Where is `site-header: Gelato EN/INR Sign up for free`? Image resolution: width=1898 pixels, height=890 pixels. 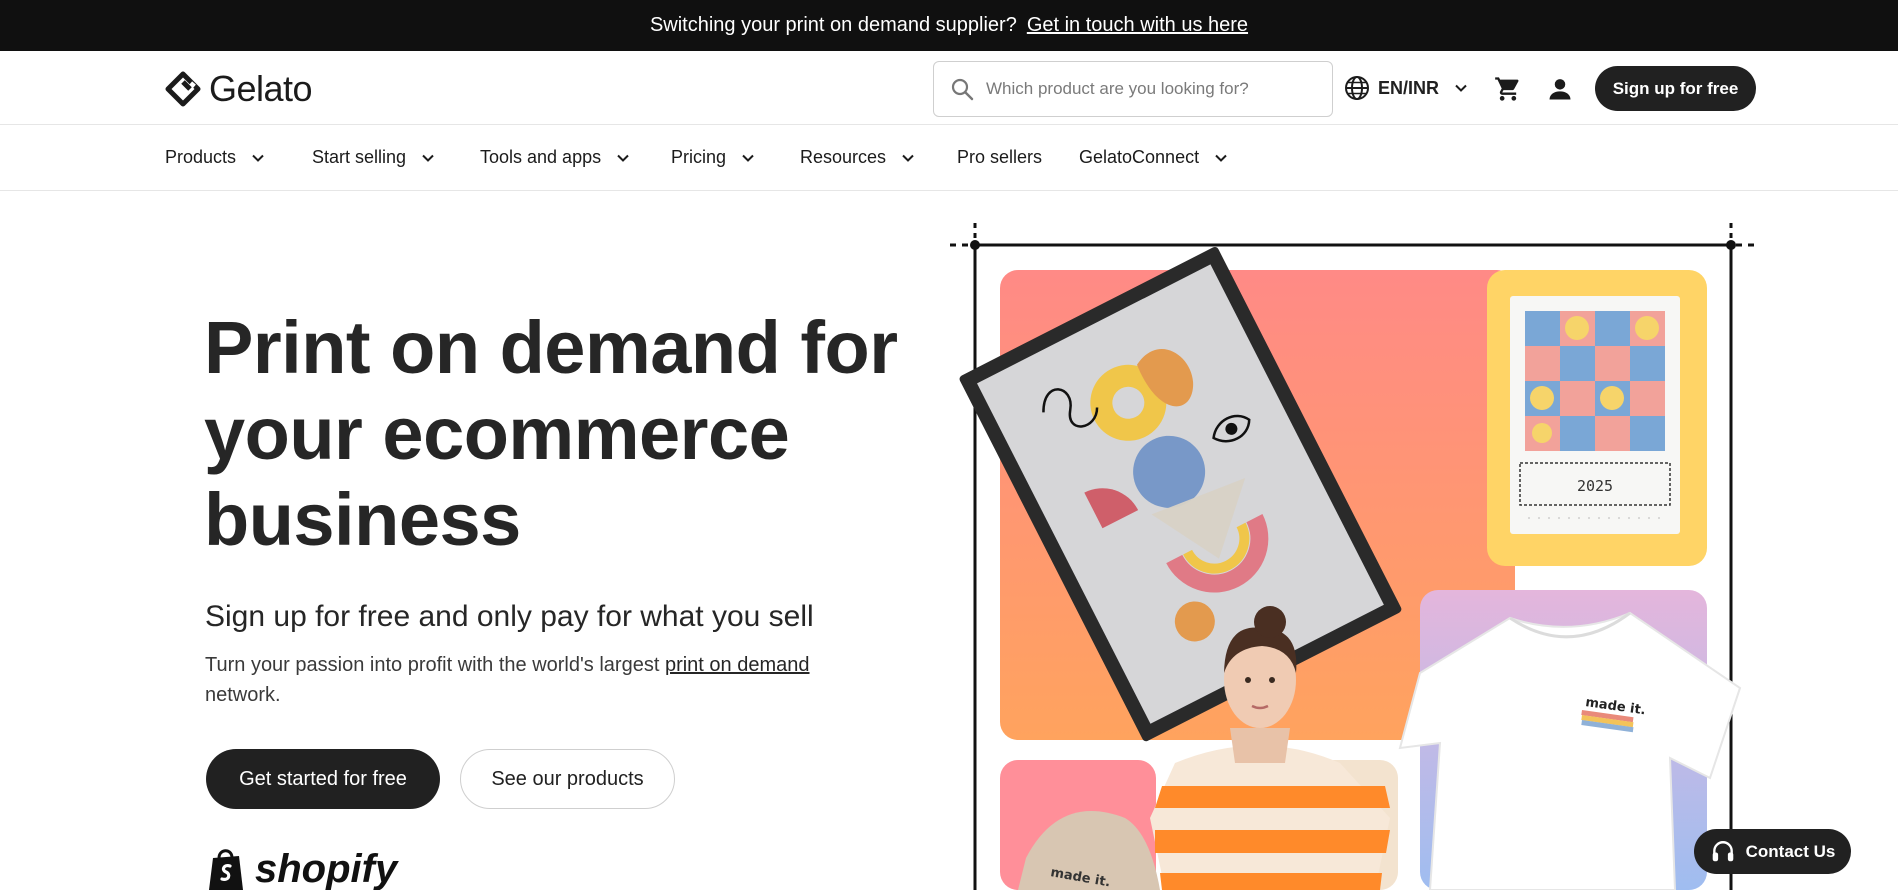 site-header: Gelato EN/INR Sign up for free is located at coordinates (949, 88).